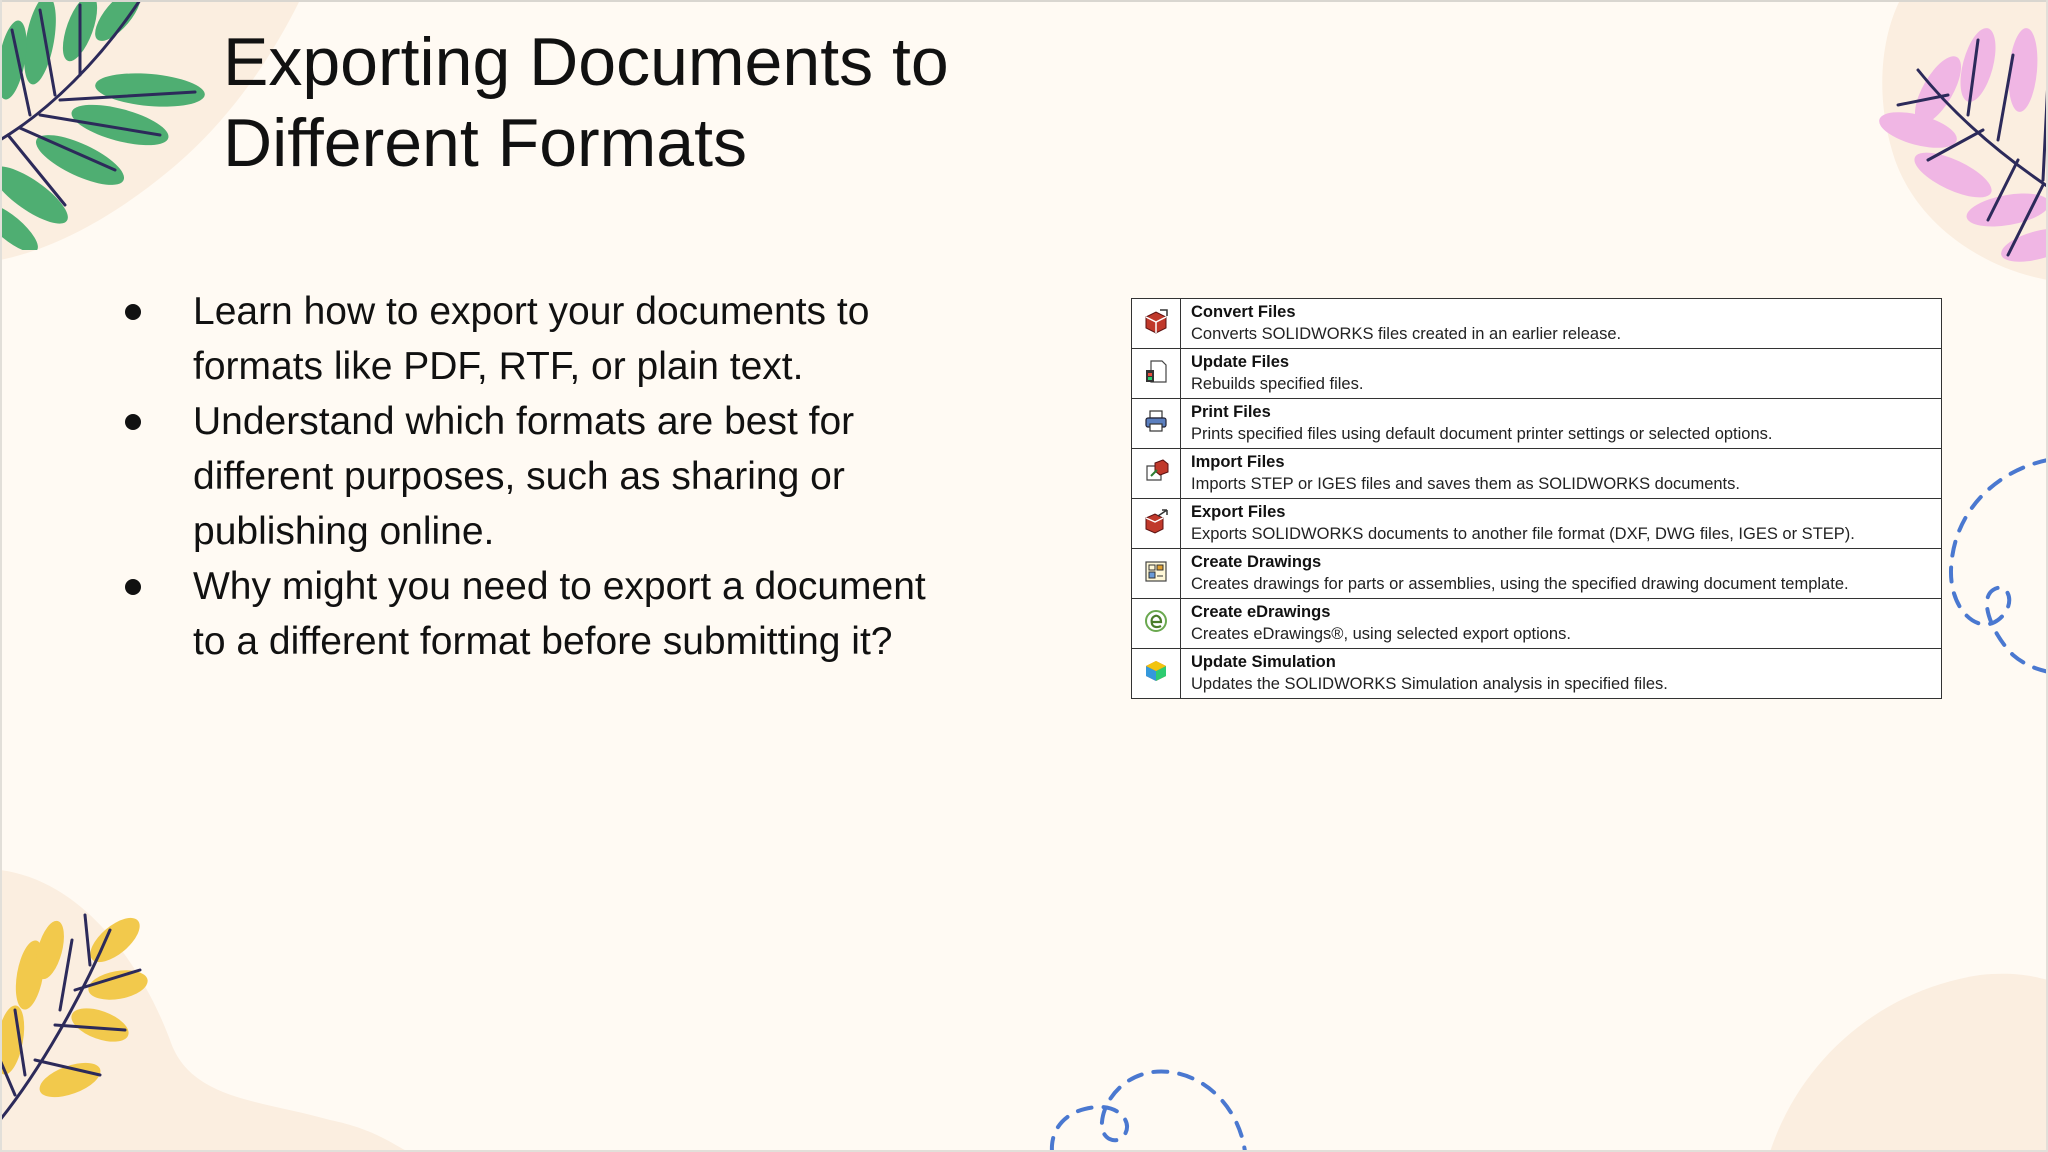 This screenshot has width=2048, height=1152. What do you see at coordinates (485, 143) in the screenshot?
I see `slide-title-line-2: Different Formats` at bounding box center [485, 143].